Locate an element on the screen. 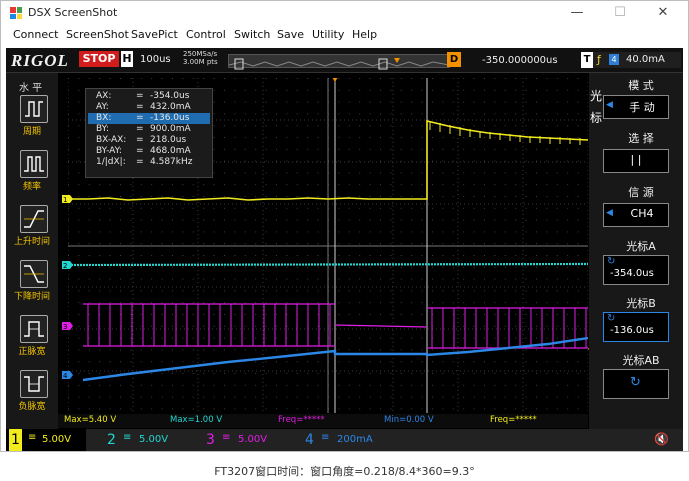  run-state-badge: STOP is located at coordinates (99, 59).